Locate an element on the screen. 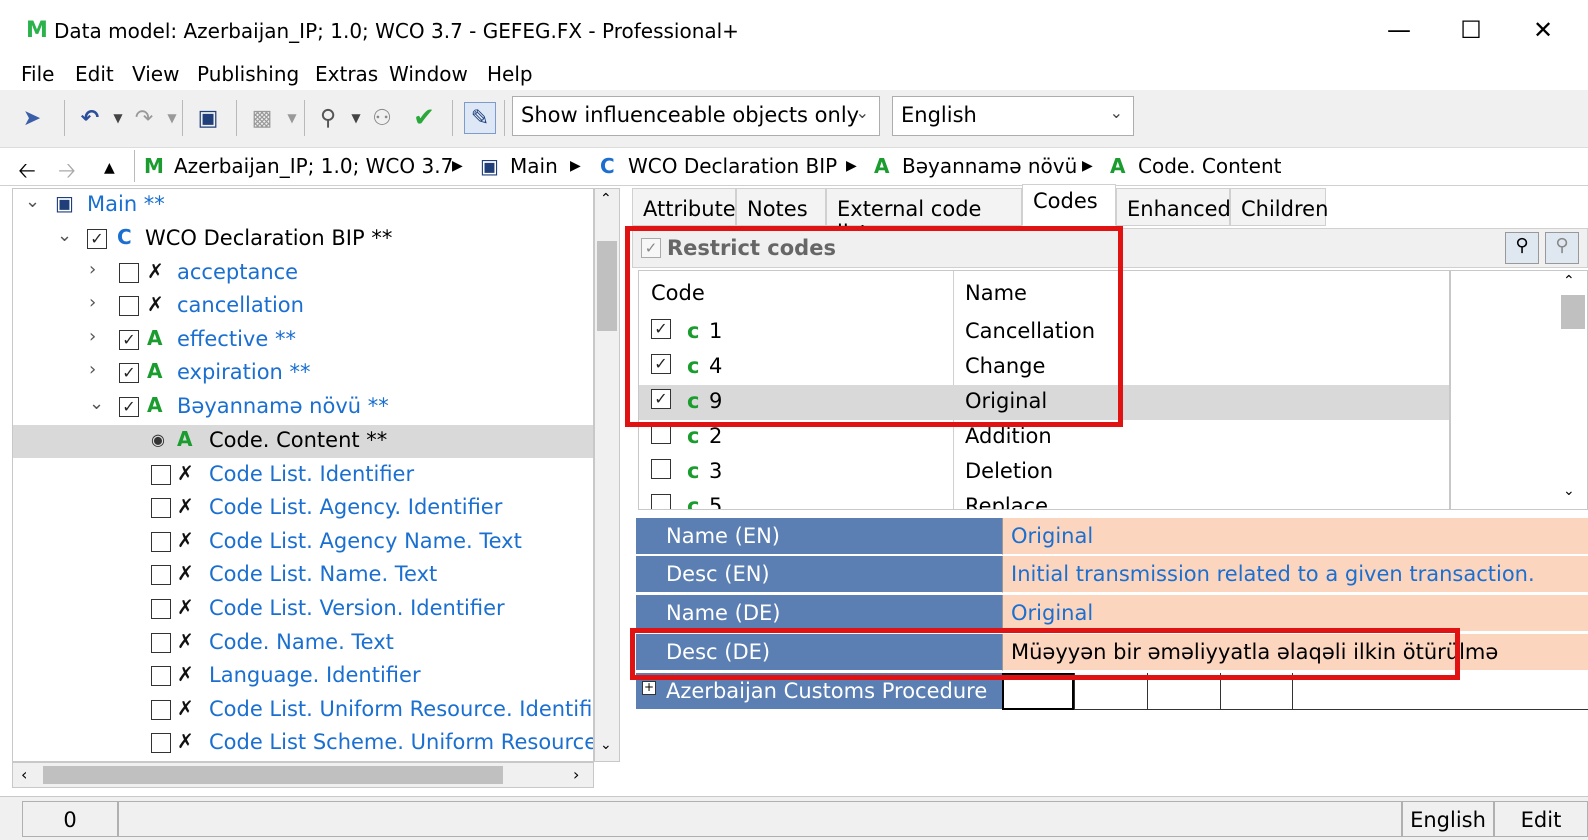 This screenshot has width=1588, height=840. tree-vertical-scrollbar: ⌃ ⌄ is located at coordinates (607, 475).